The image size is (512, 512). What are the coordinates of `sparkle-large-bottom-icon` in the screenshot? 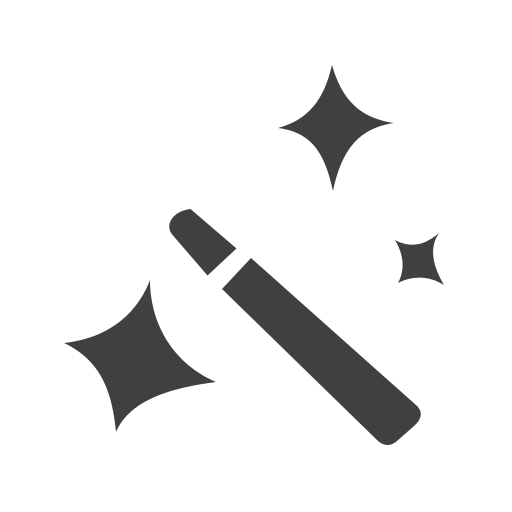 It's located at (140, 356).